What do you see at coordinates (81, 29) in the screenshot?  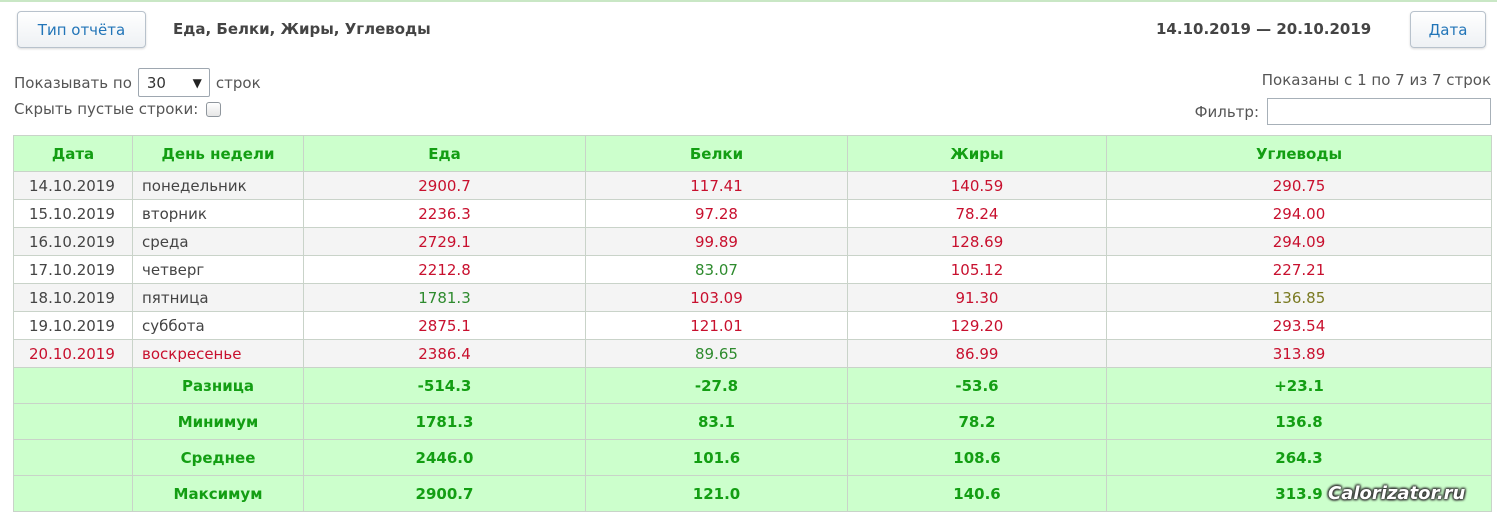 I see `report-type-button: Тип отчёта` at bounding box center [81, 29].